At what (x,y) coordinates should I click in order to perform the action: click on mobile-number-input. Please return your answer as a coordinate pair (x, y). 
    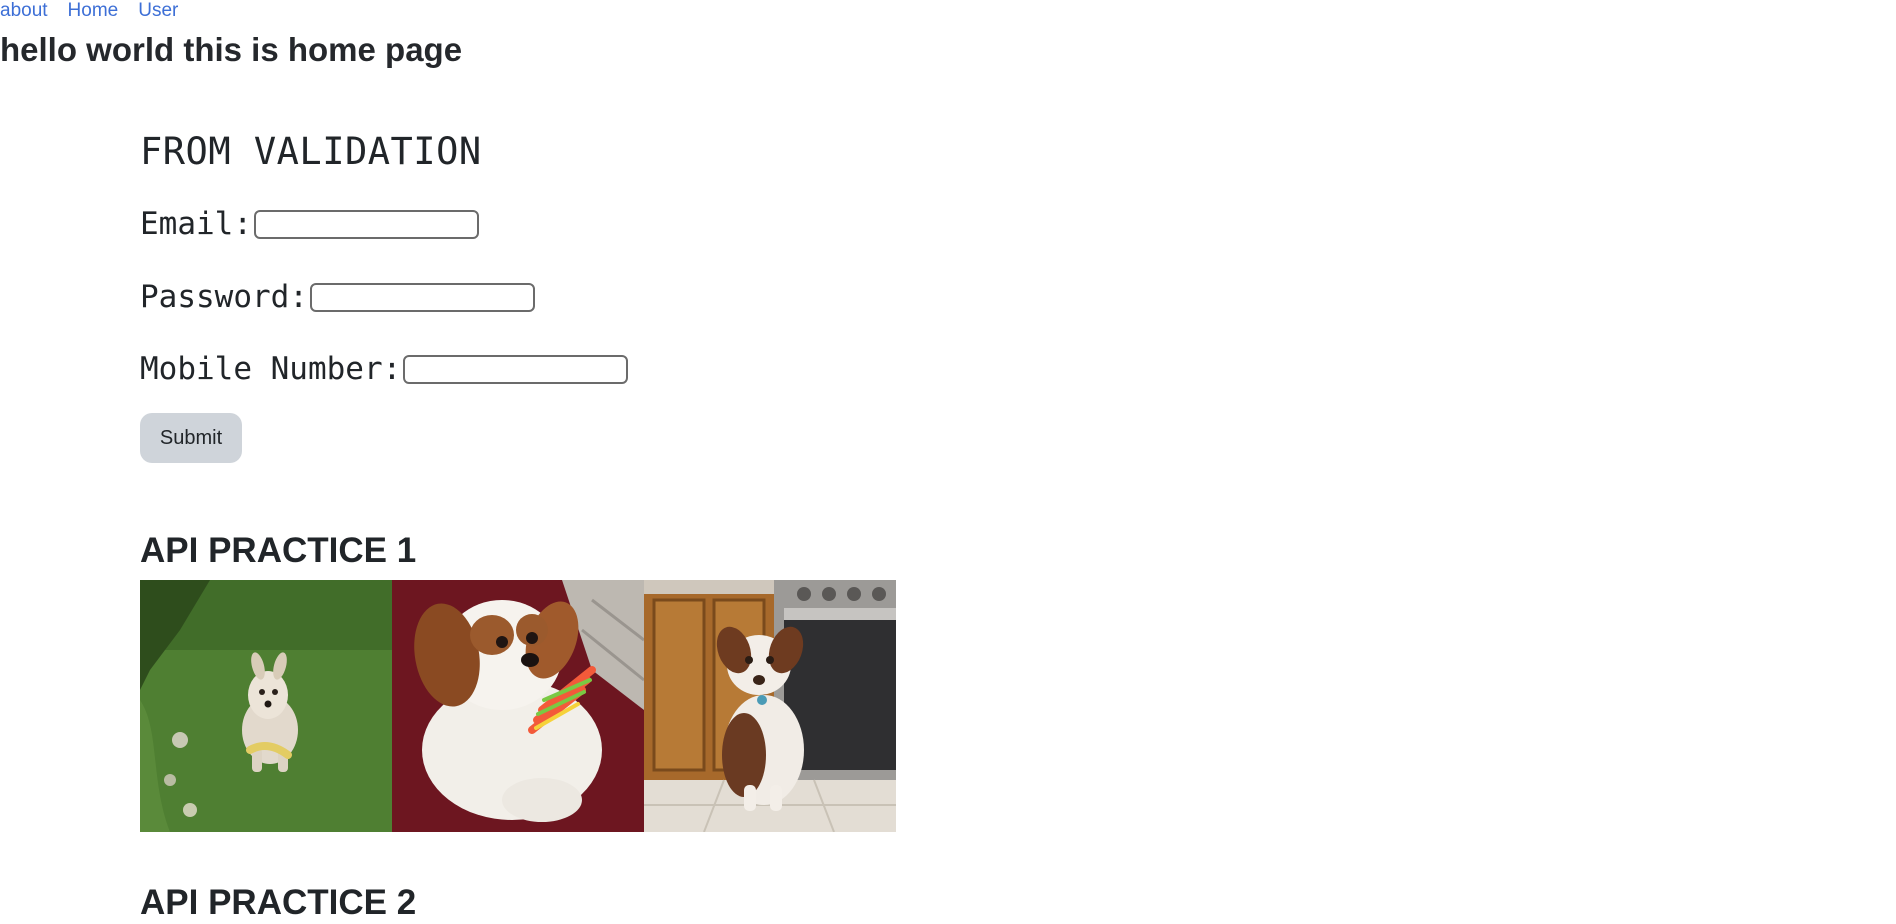
    Looking at the image, I should click on (516, 369).